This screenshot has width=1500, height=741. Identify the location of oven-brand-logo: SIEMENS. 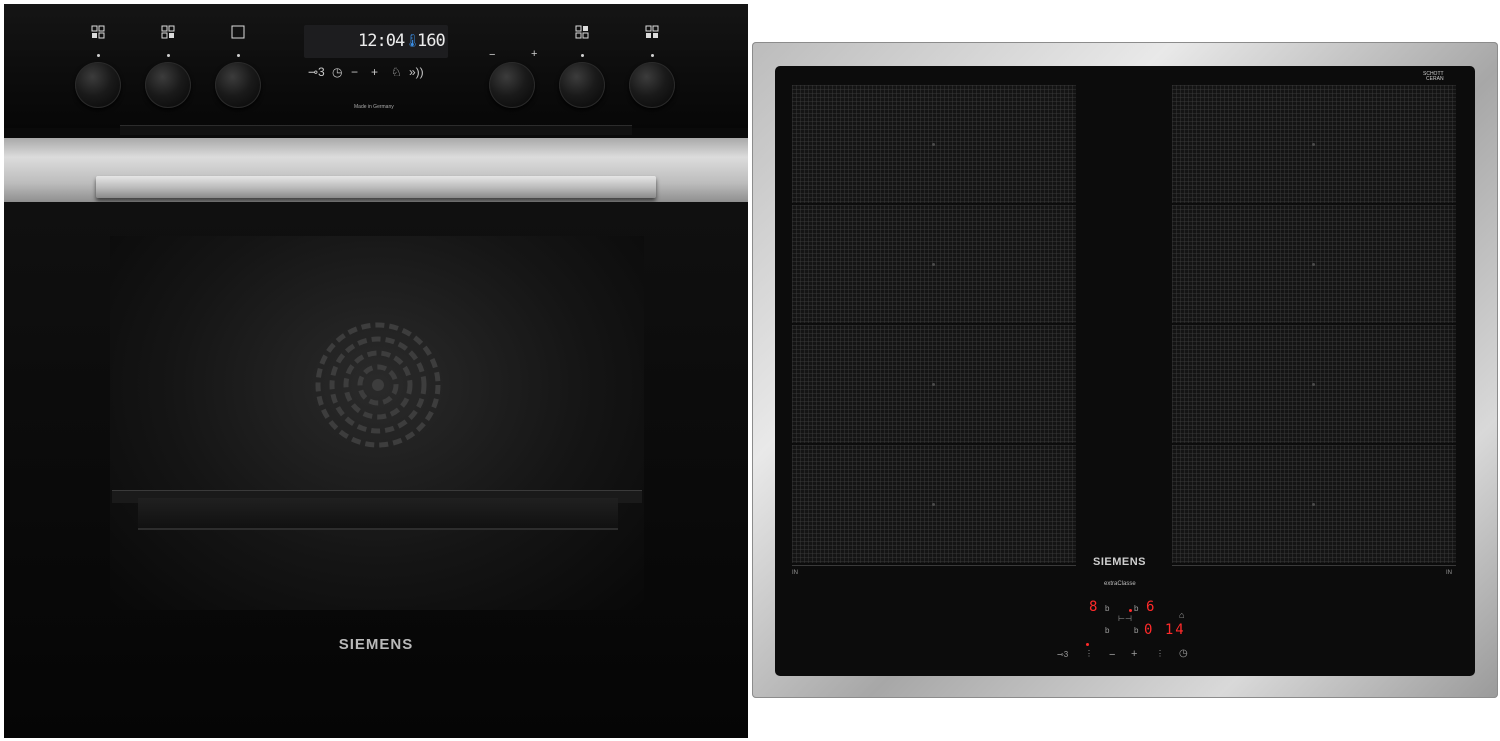
(376, 644).